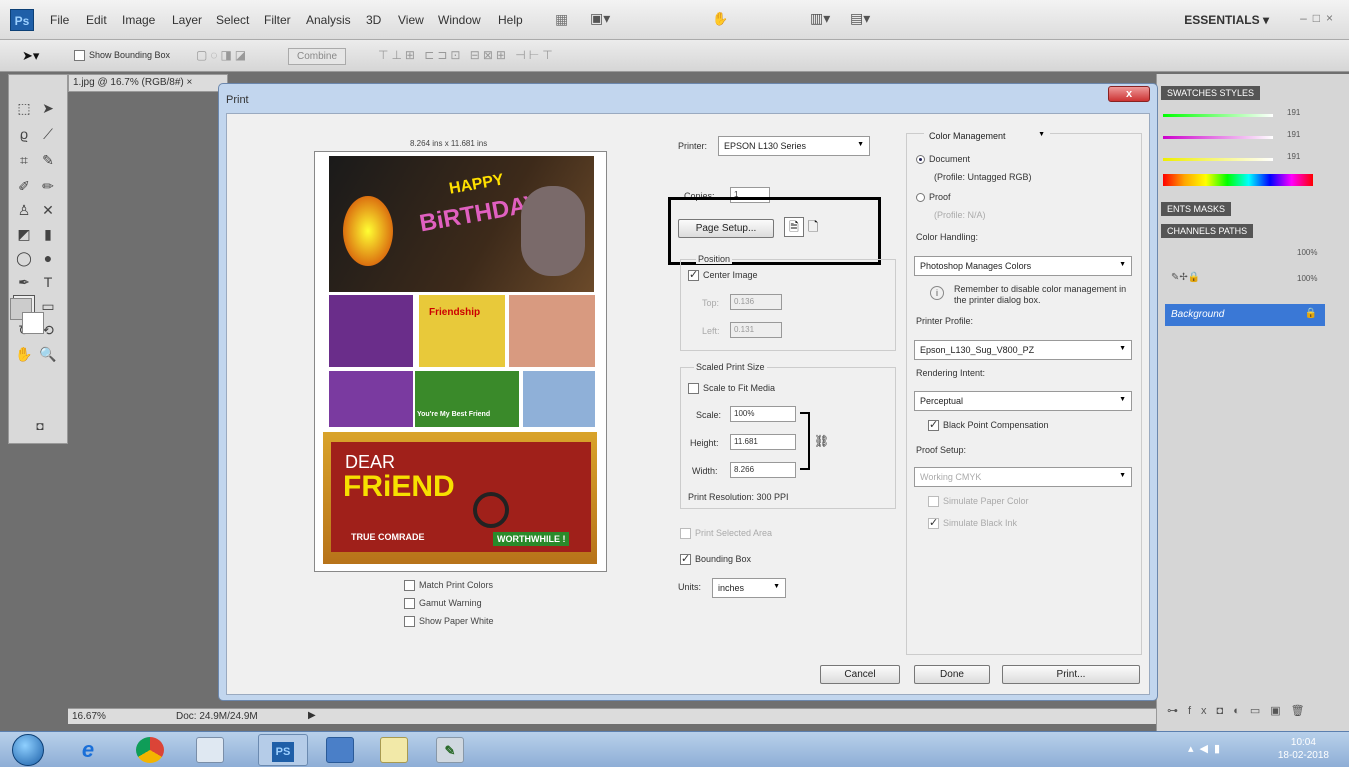 The image size is (1349, 767). What do you see at coordinates (860, 18) in the screenshot?
I see `view-extras-icon: ▤▾` at bounding box center [860, 18].